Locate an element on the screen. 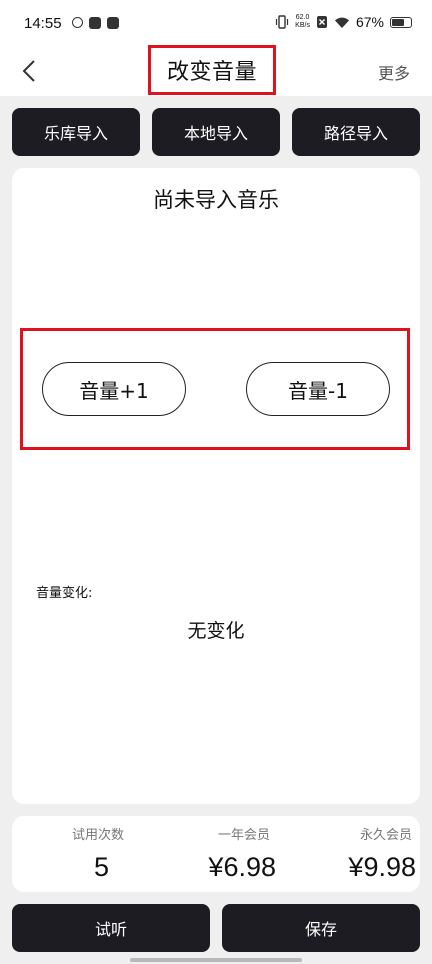 Image resolution: width=432 pixels, height=964 pixels. volume-down-button: 音量-1 is located at coordinates (318, 389).